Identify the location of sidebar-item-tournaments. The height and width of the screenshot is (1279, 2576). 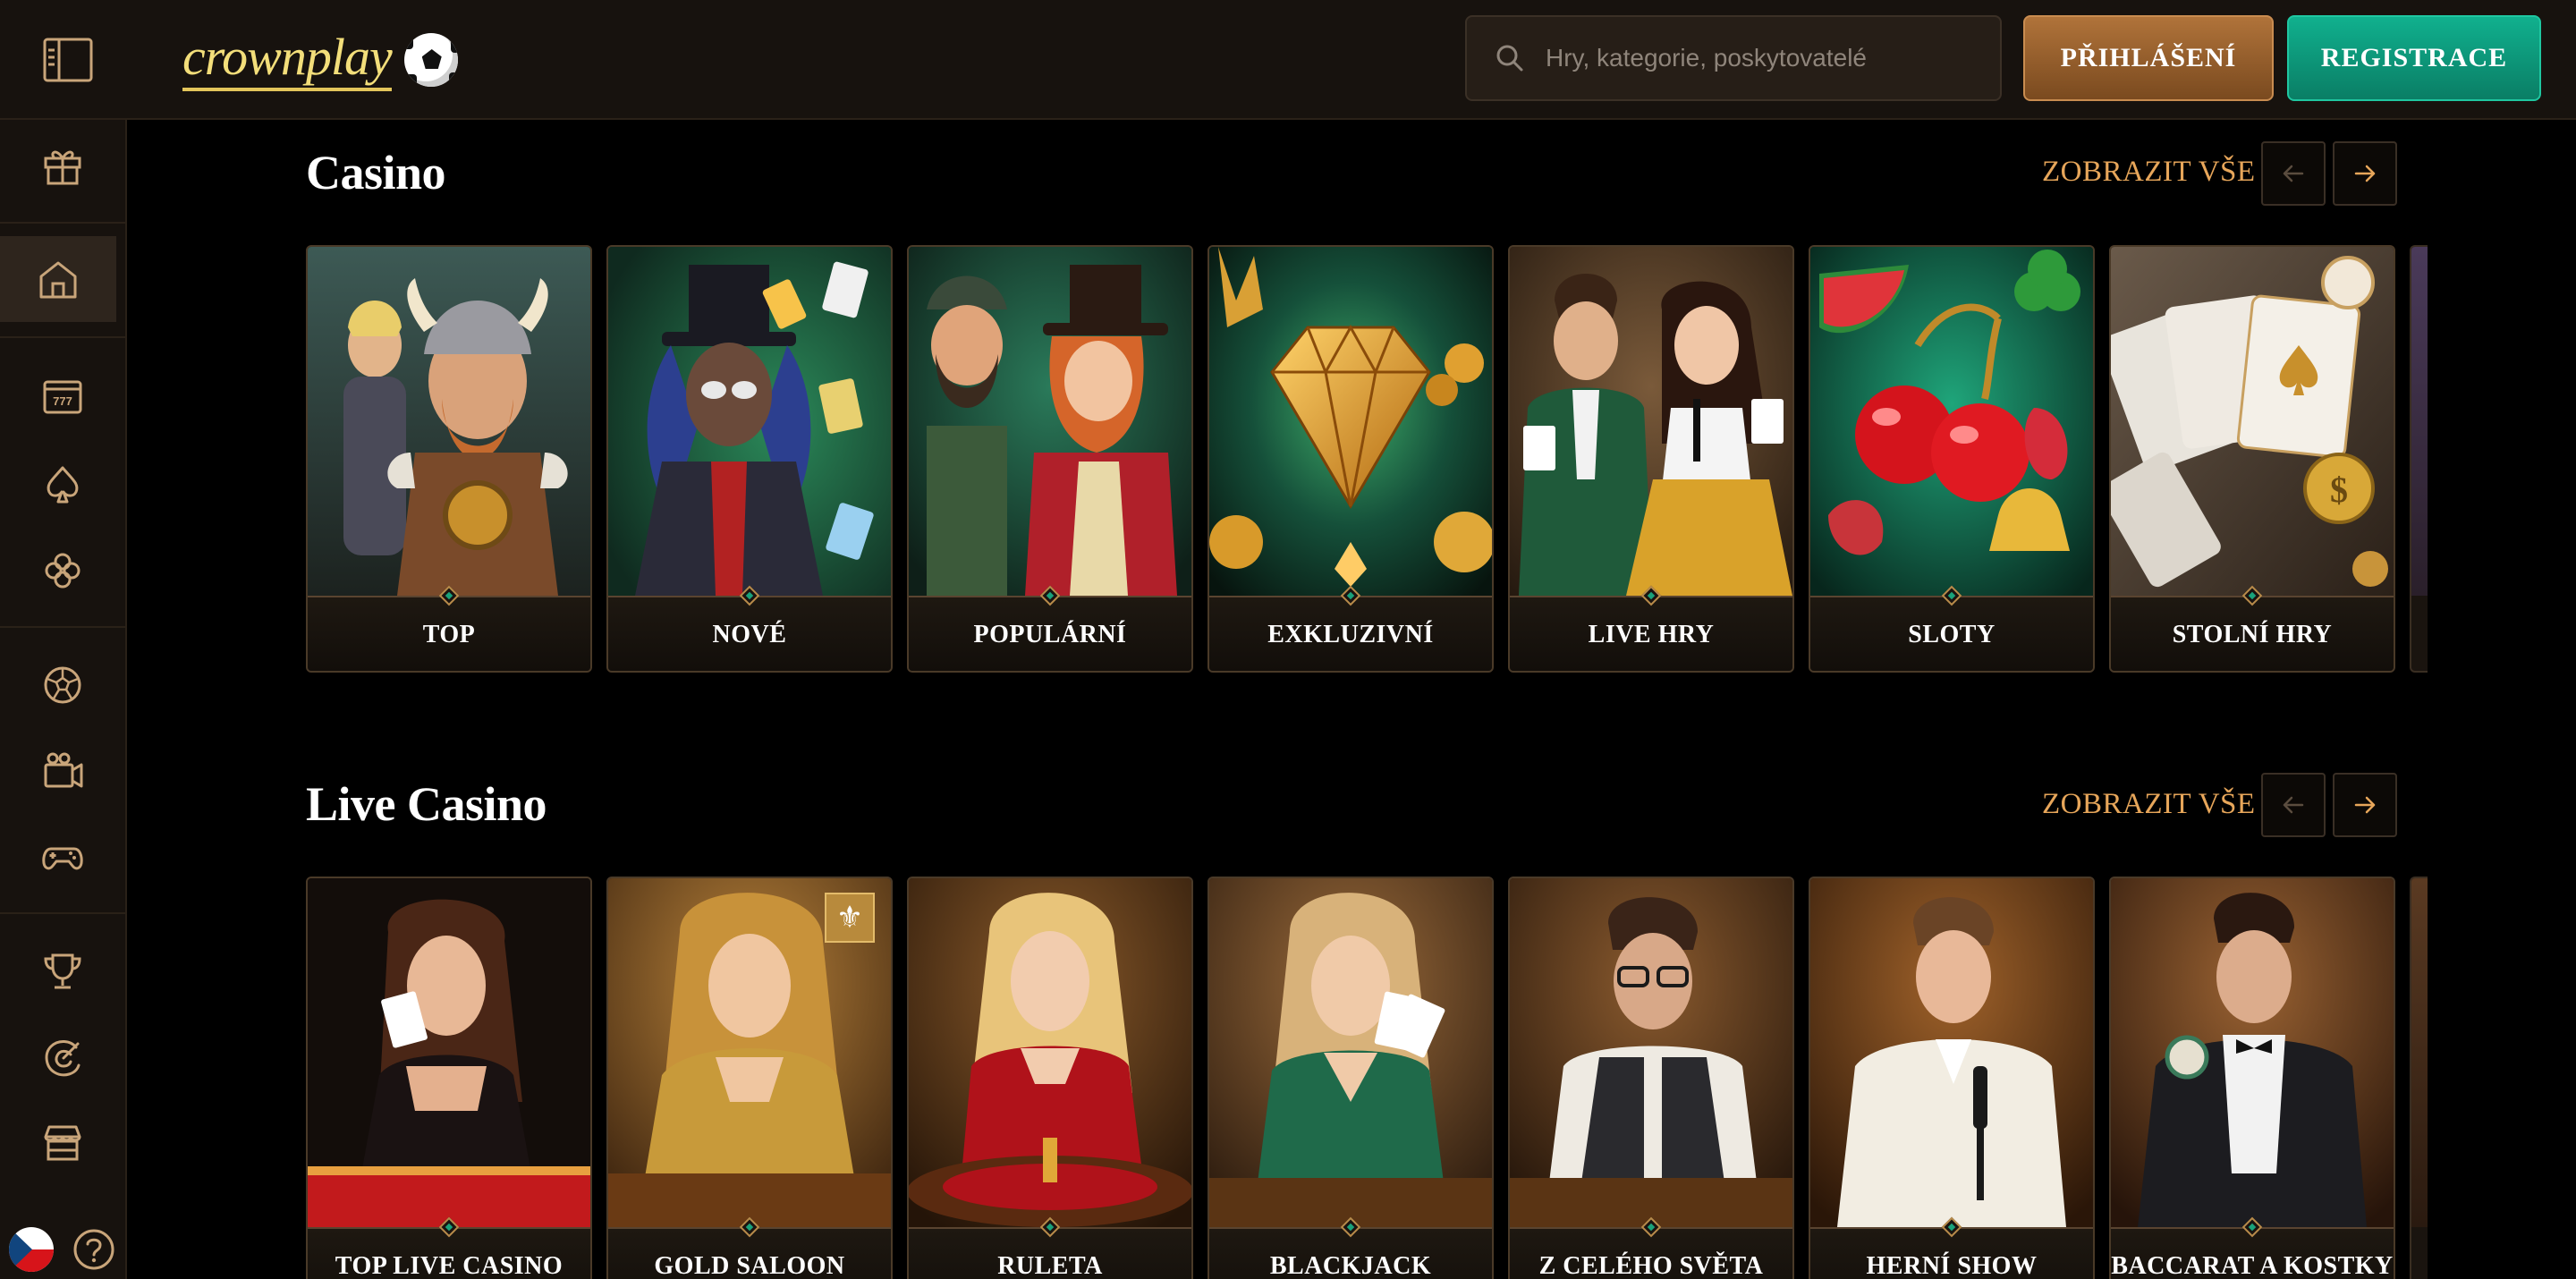
(62, 971).